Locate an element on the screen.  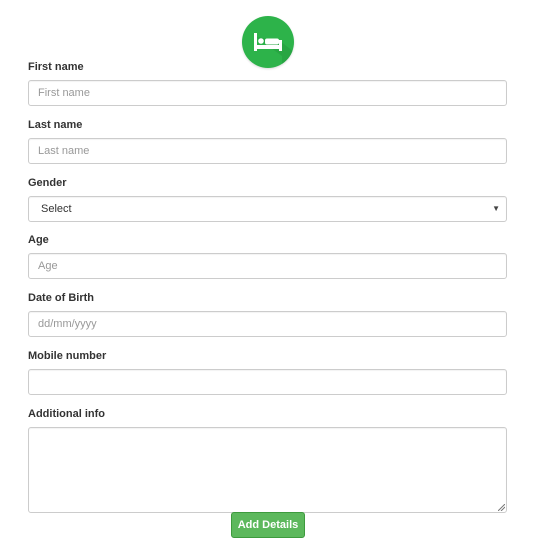
additional-info-label: Additional info is located at coordinates (66, 414).